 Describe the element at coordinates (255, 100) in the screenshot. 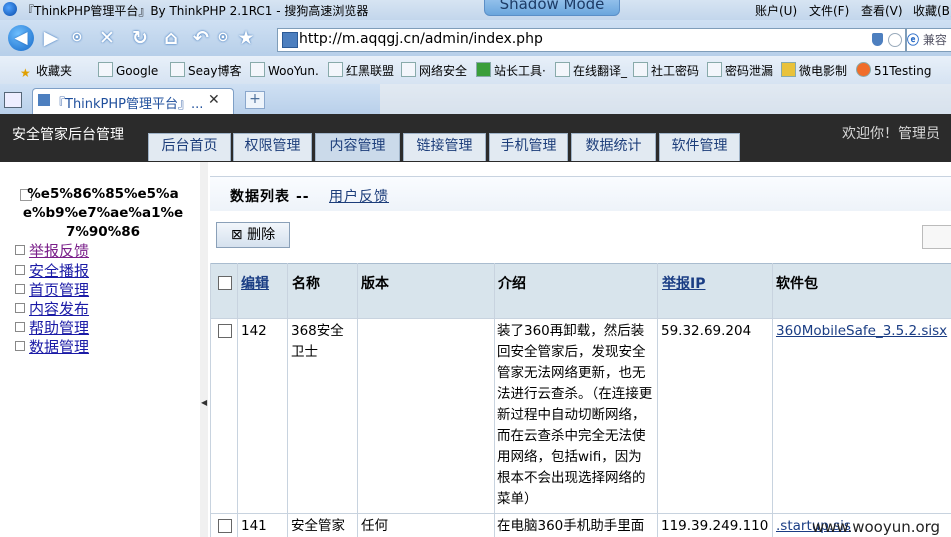

I see `new-tab-button: +` at that location.